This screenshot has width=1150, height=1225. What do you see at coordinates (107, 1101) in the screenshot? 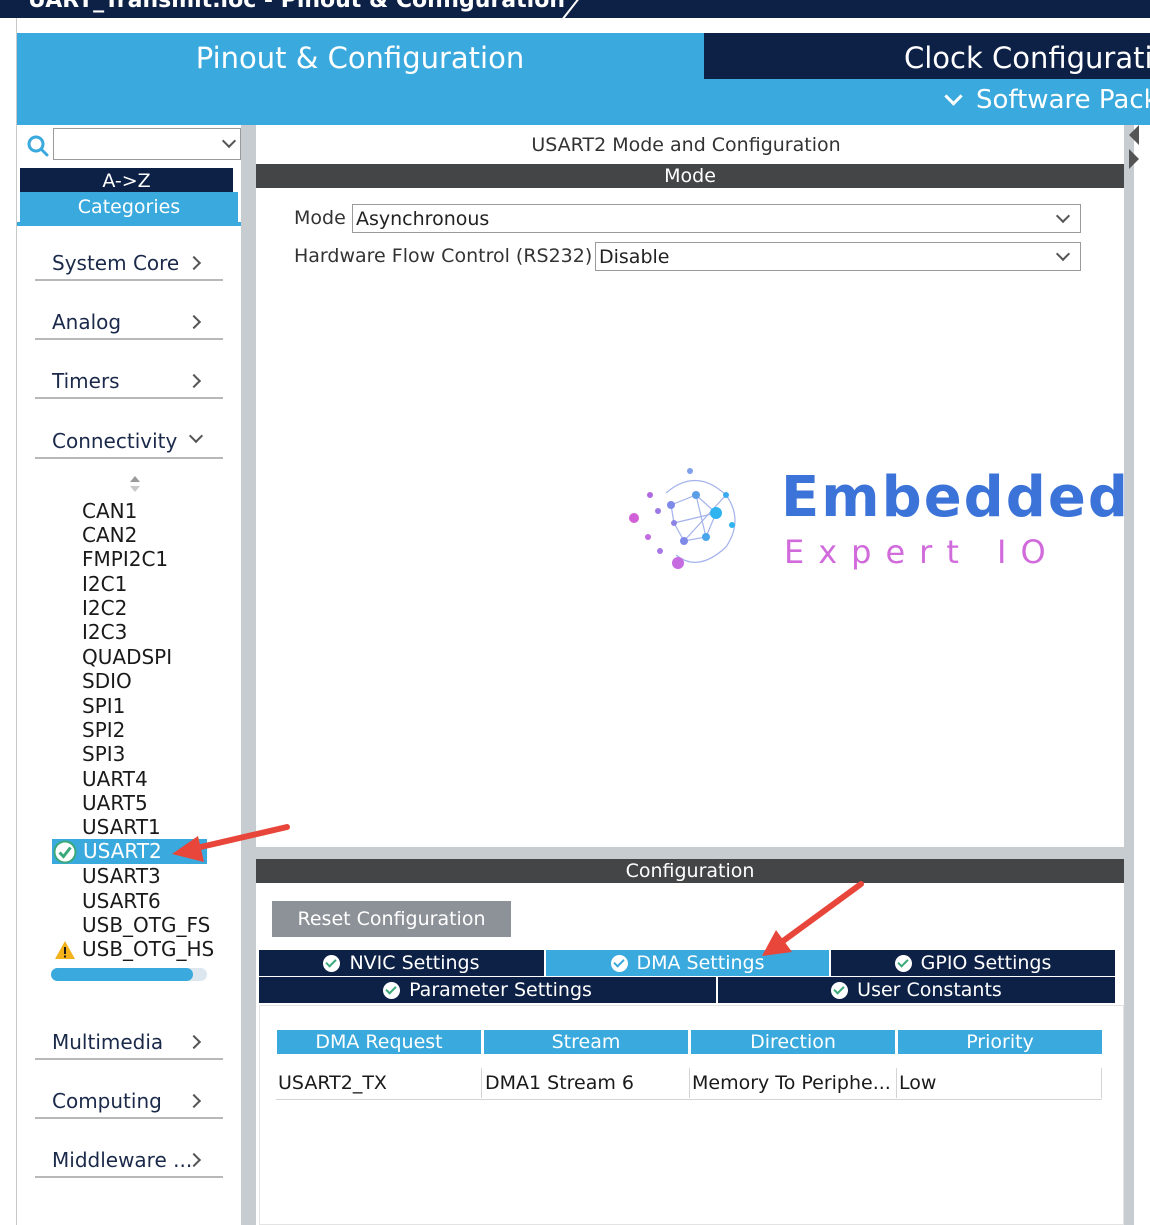
I see `category-label: Computing` at bounding box center [107, 1101].